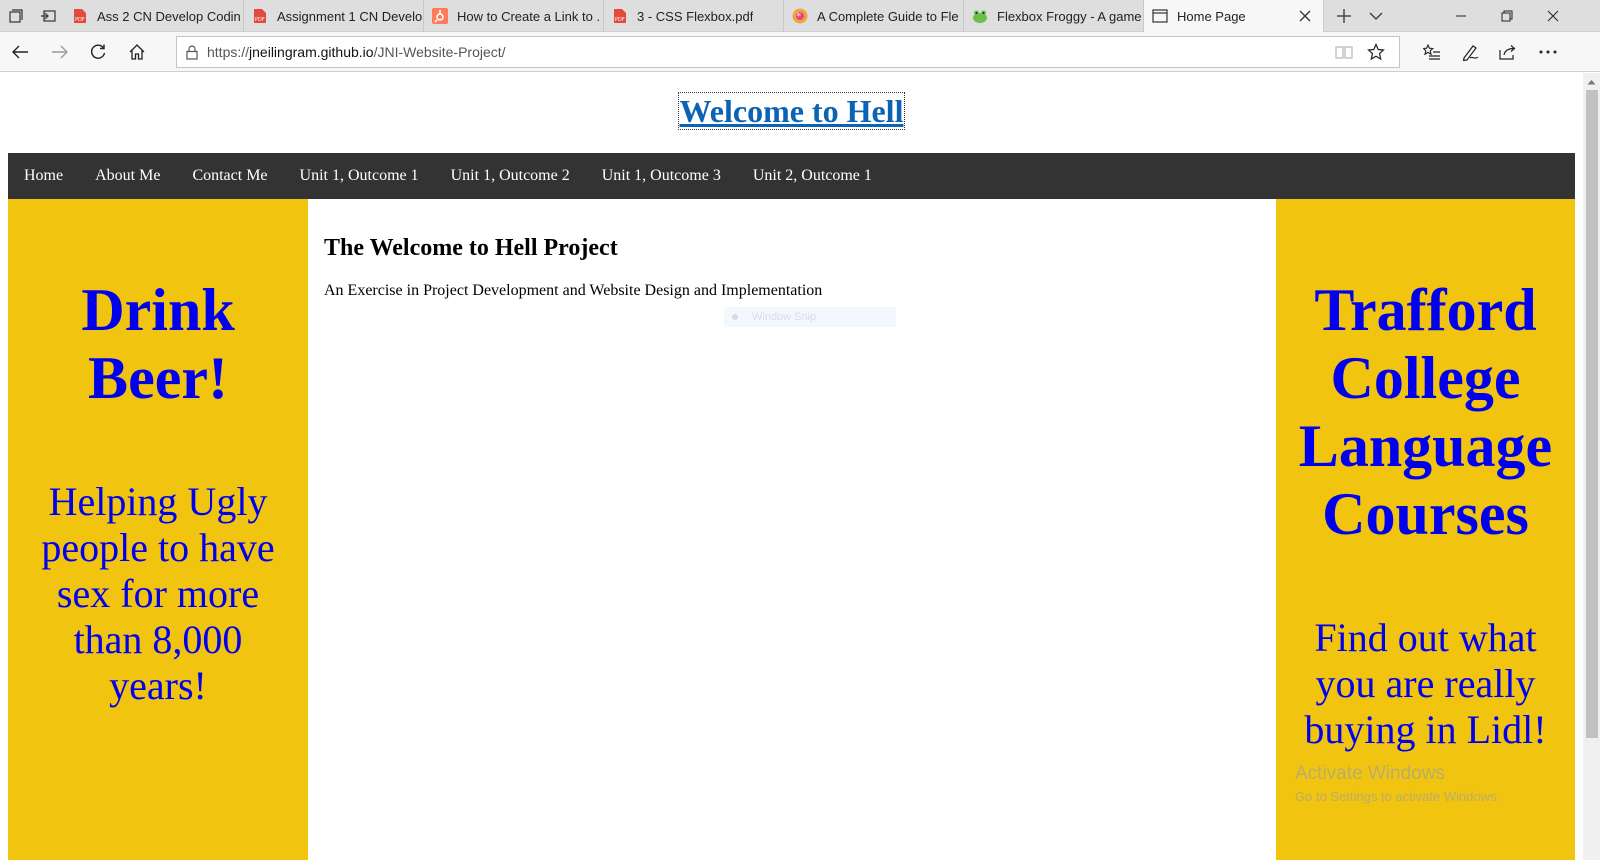 This screenshot has height=860, width=1600. I want to click on set-aside-tabs-icon, so click(48, 16).